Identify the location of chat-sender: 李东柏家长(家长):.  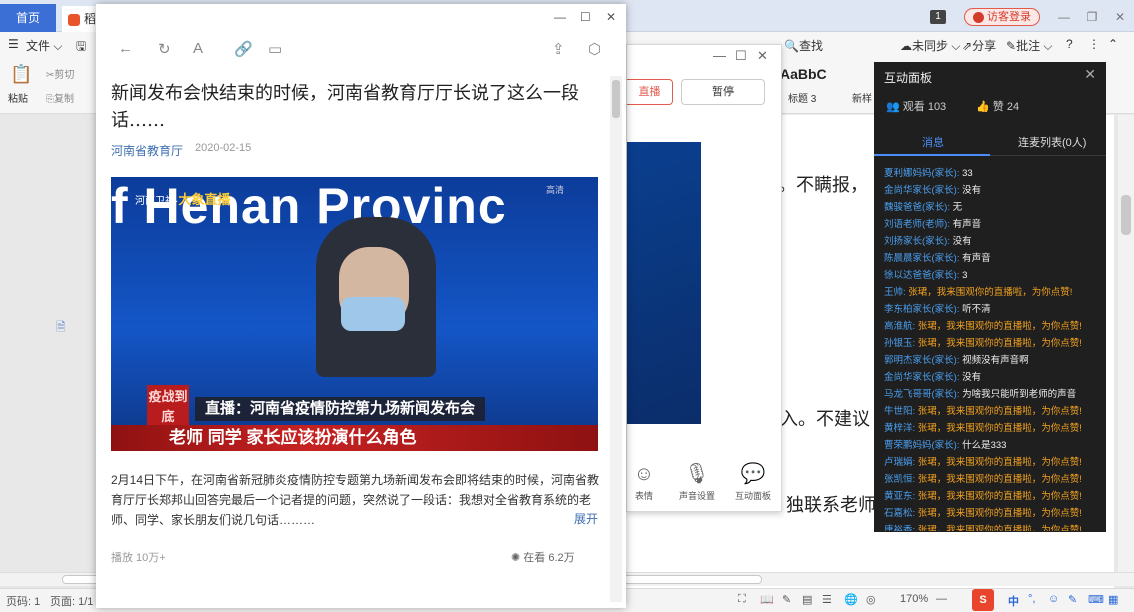
(921, 309).